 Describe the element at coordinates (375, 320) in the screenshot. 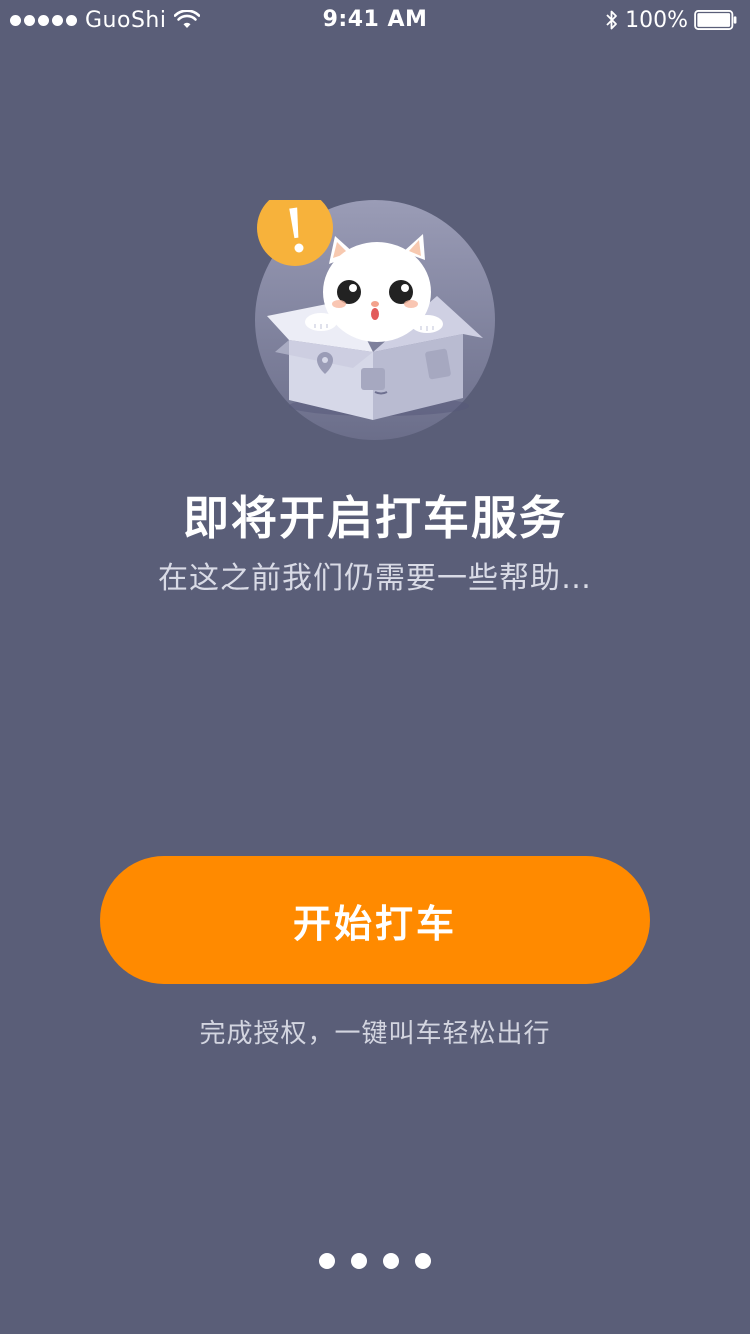

I see `cat-box-illustration` at that location.